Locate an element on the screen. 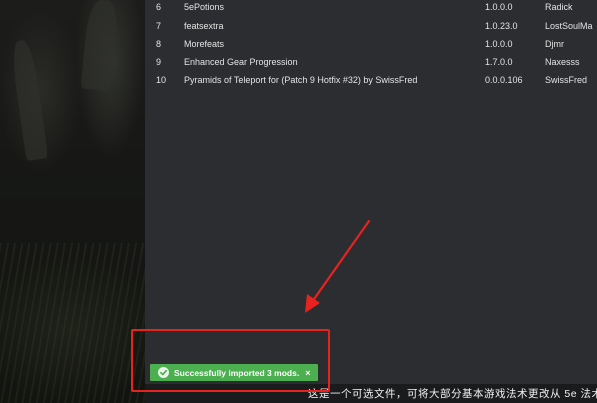 The width and height of the screenshot is (597, 403). annotation-arrow is located at coordinates (338, 266).